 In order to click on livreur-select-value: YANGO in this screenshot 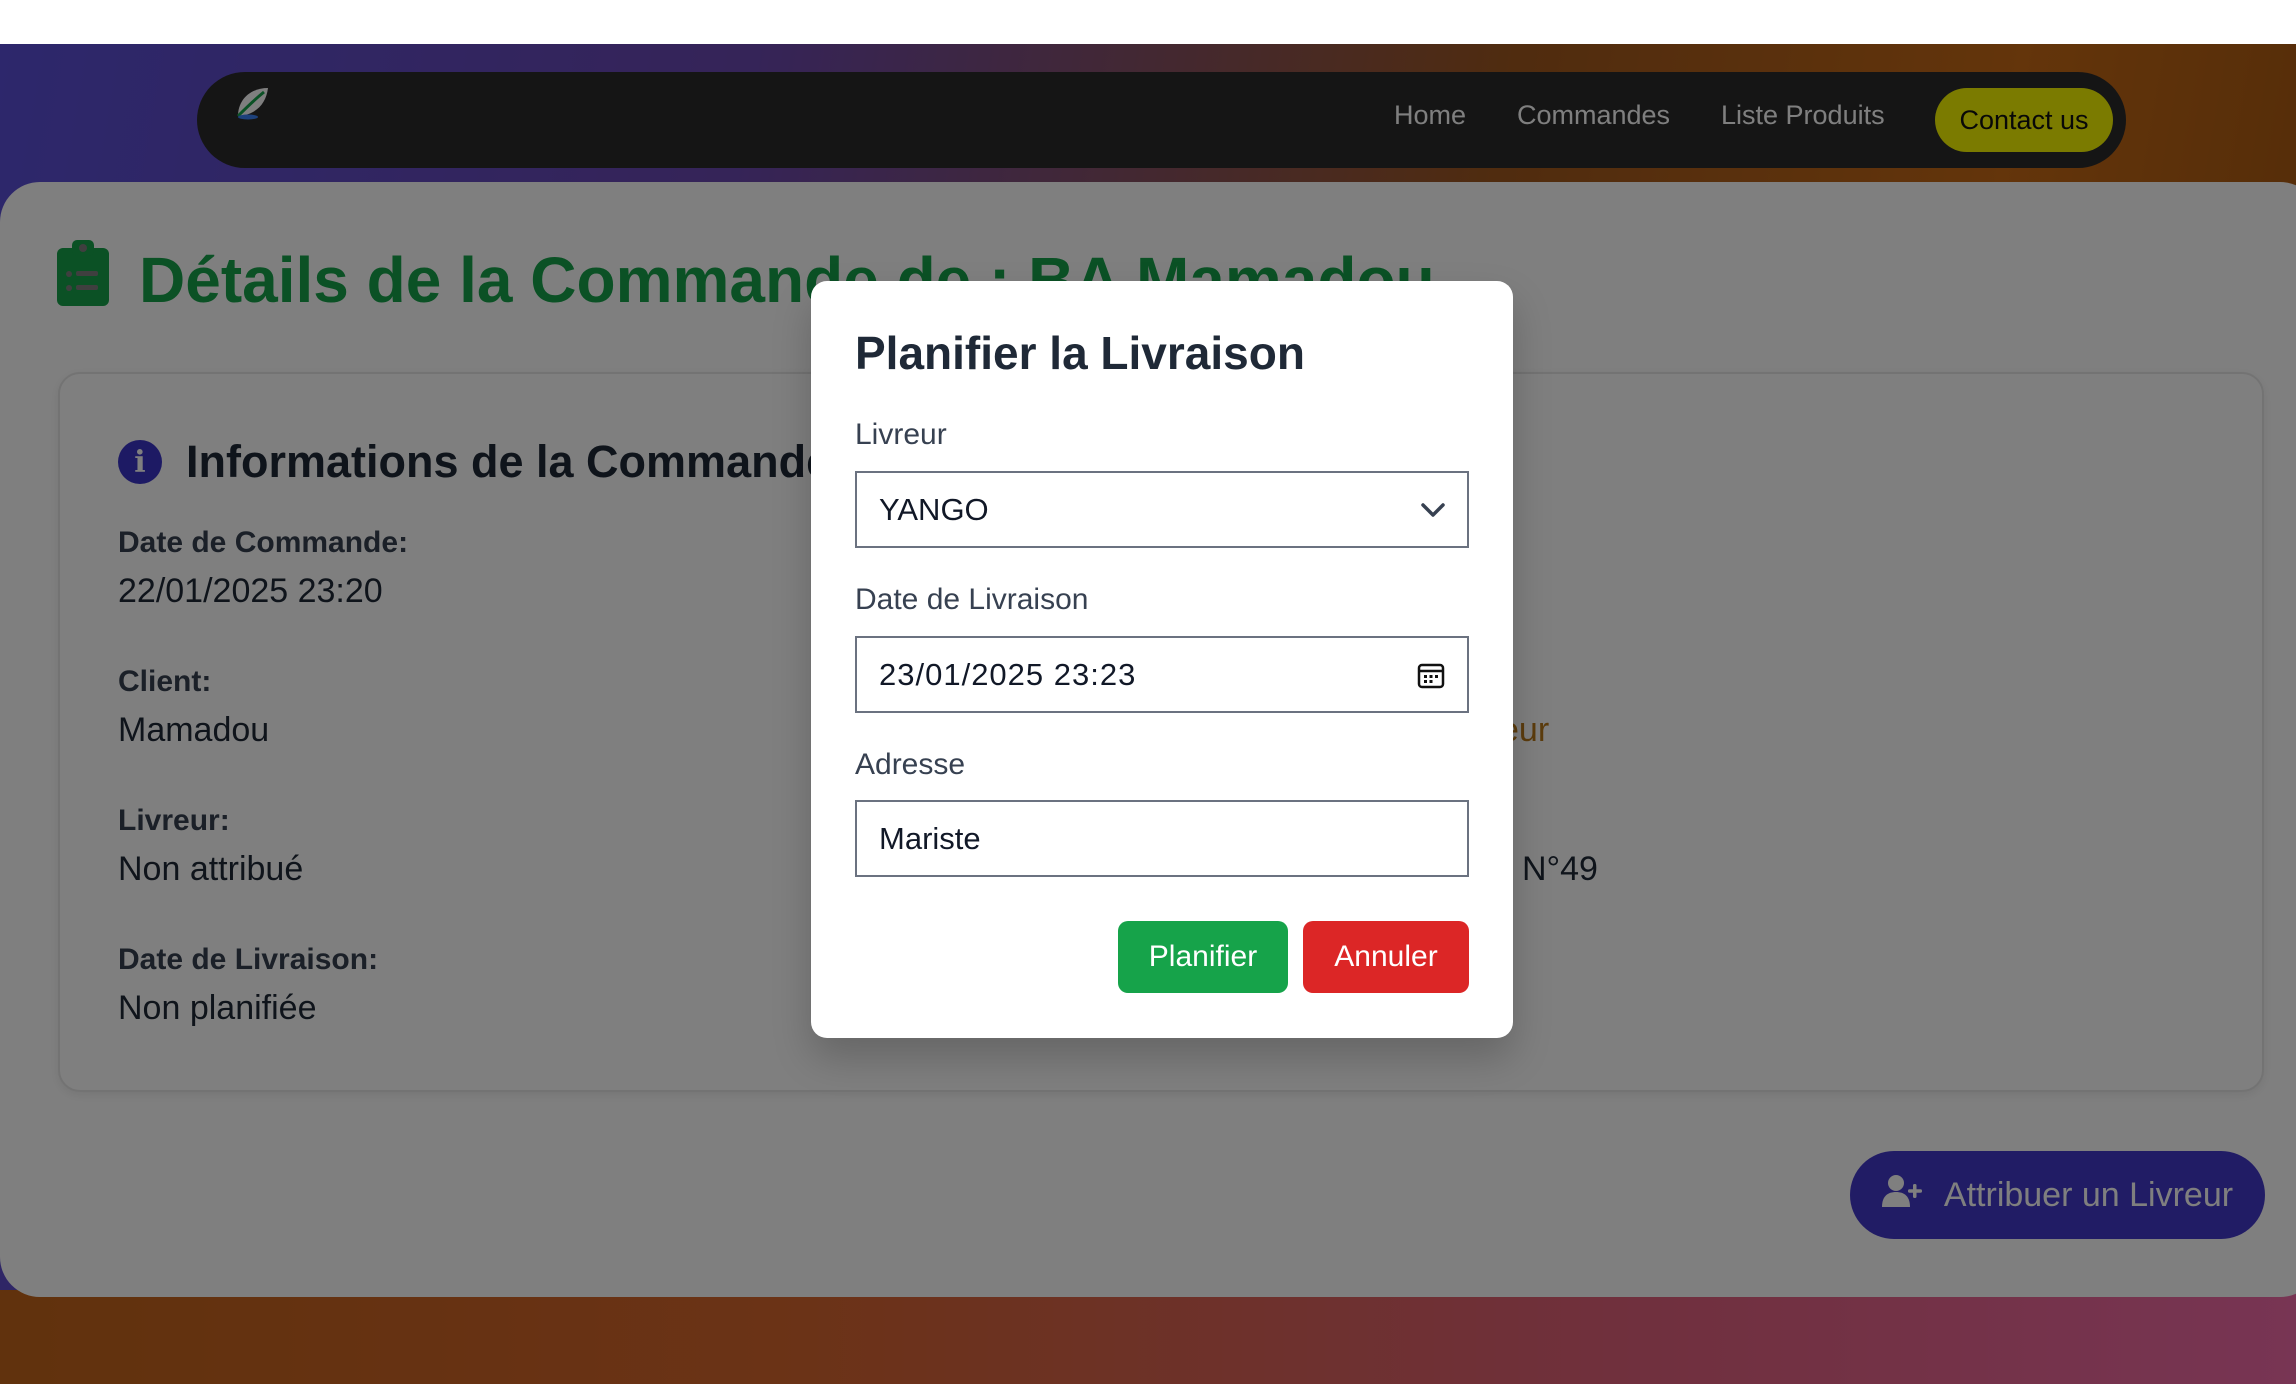, I will do `click(934, 509)`.